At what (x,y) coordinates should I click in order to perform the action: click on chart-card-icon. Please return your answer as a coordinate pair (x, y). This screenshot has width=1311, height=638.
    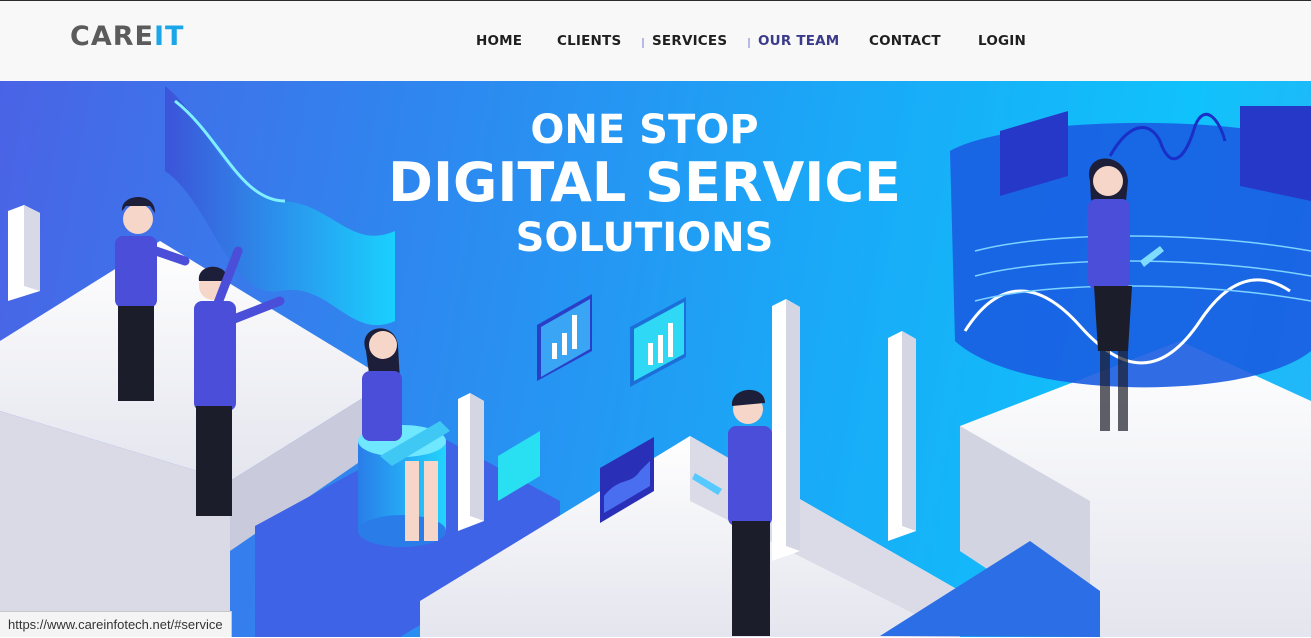
    Looking at the image, I should click on (564, 337).